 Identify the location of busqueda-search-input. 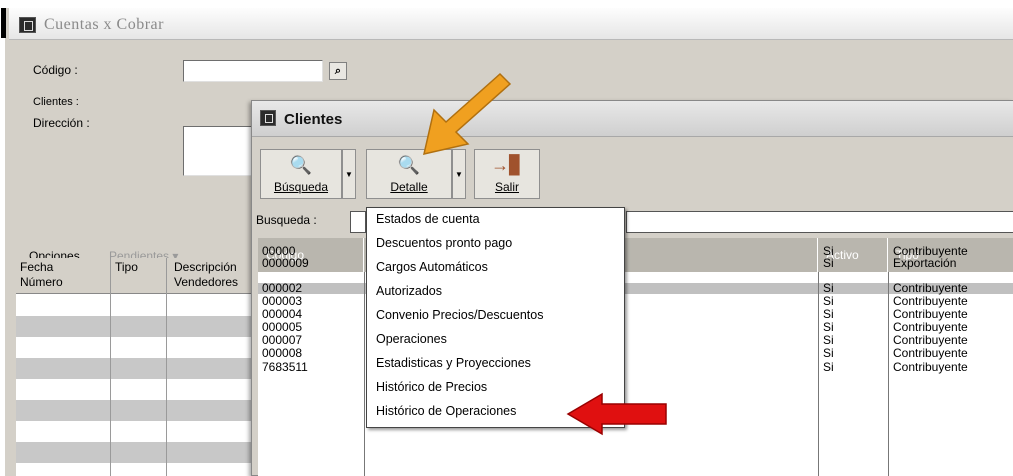
(358, 222).